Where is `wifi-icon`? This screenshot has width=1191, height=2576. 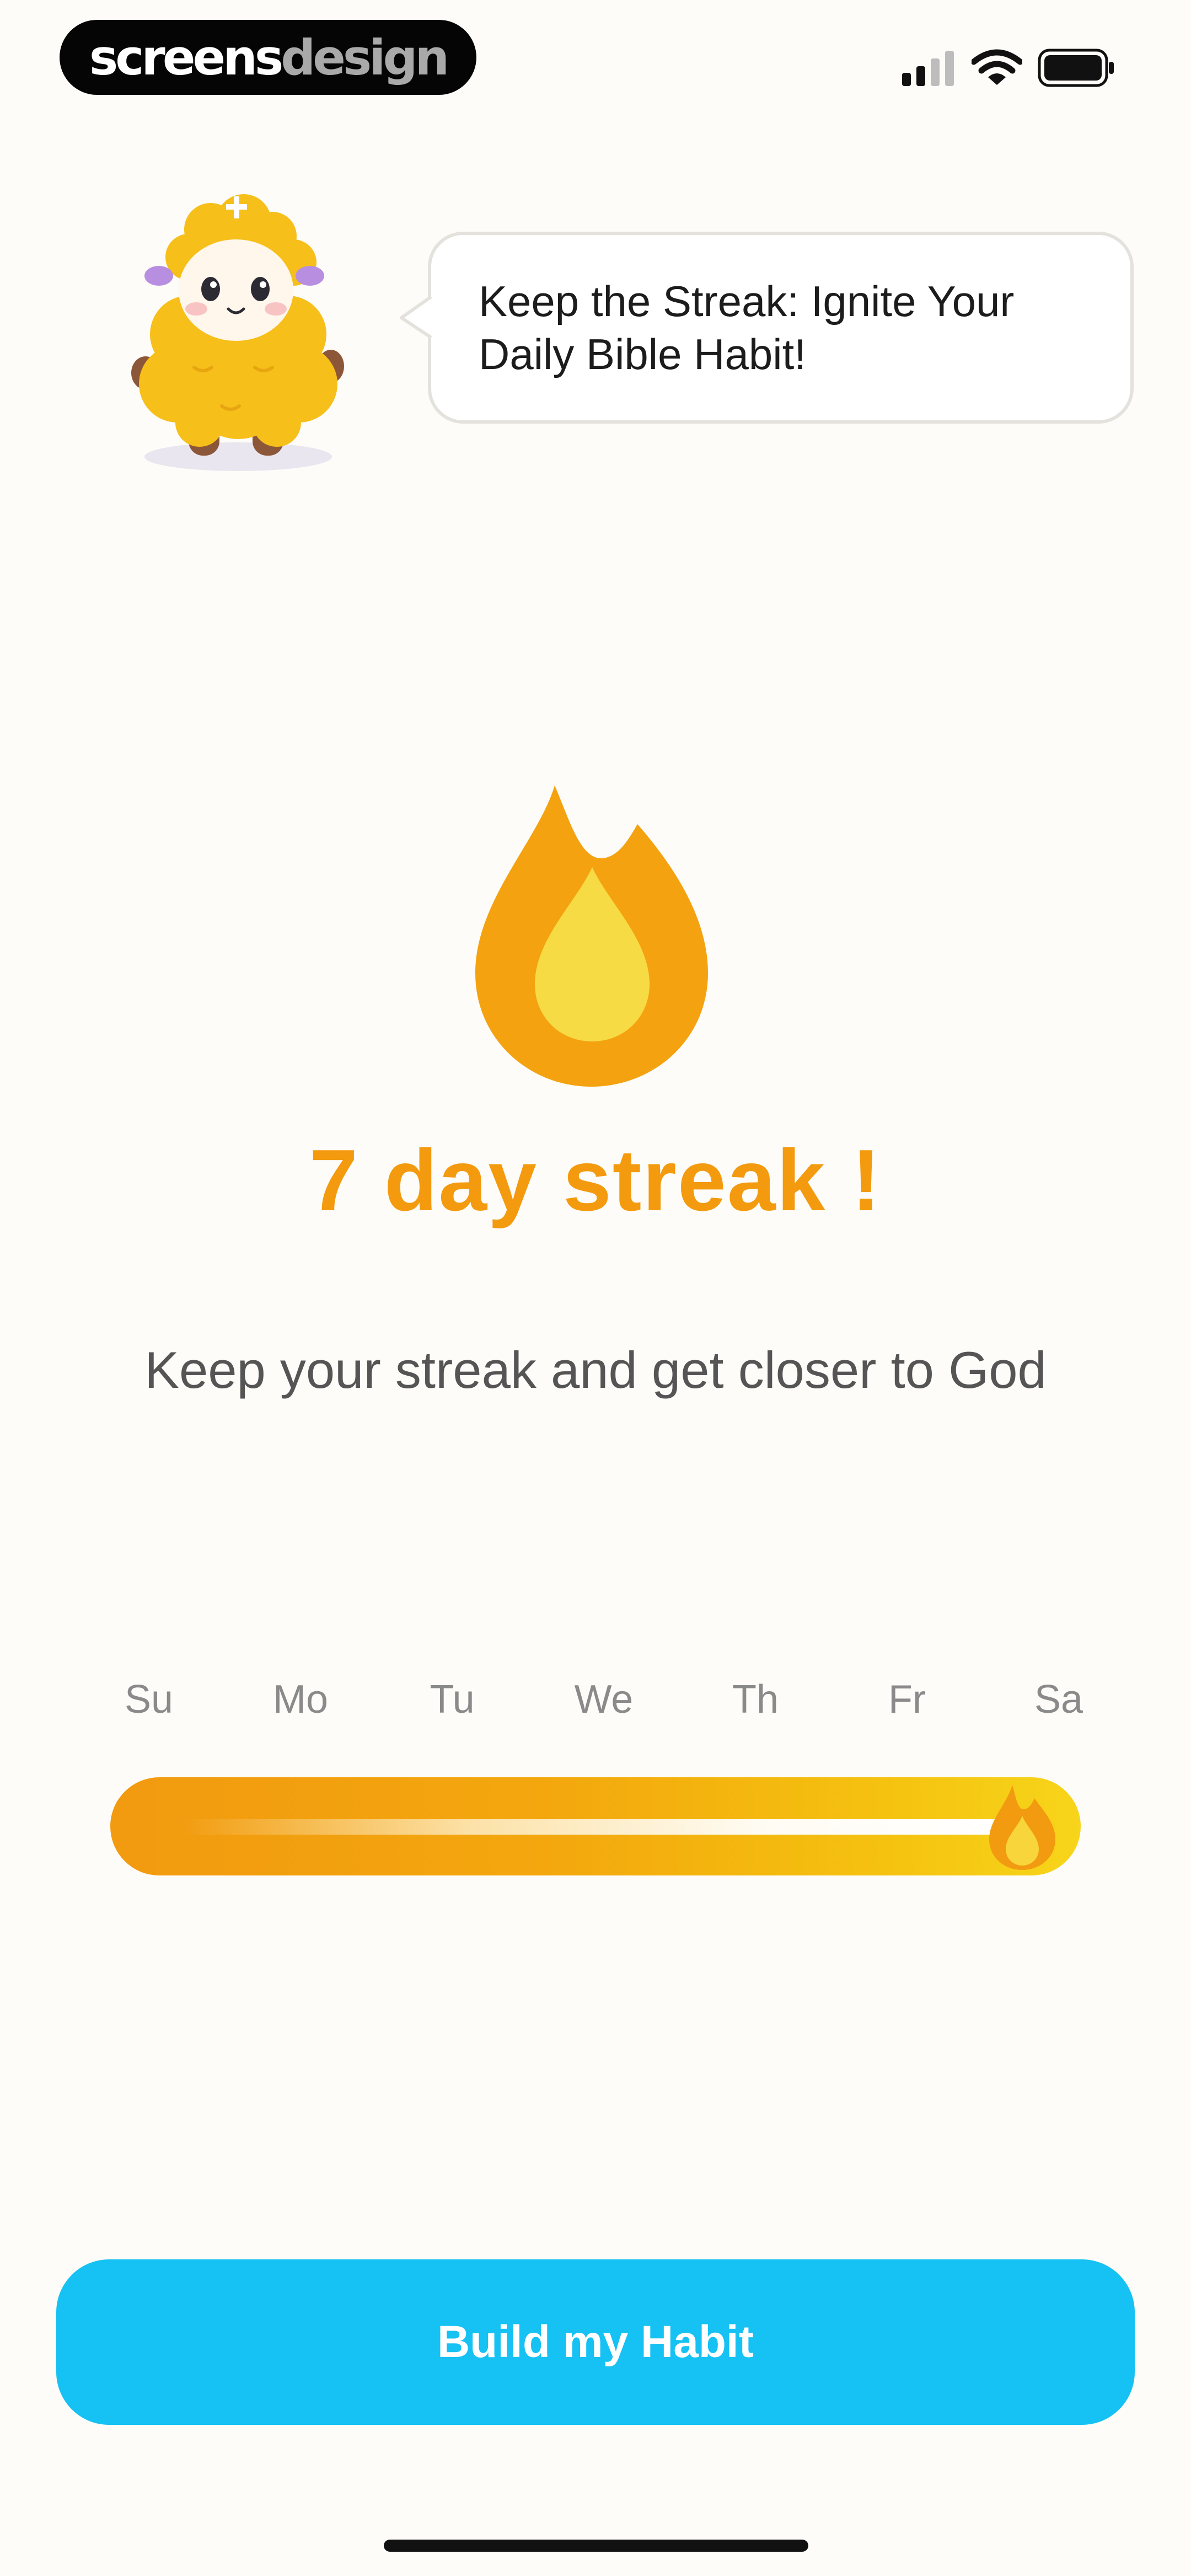
wifi-icon is located at coordinates (997, 67).